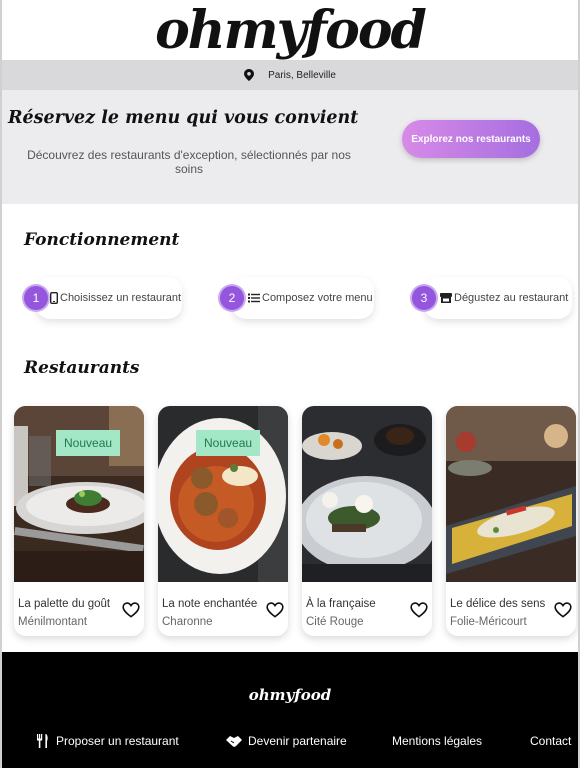 The width and height of the screenshot is (580, 768). Describe the element at coordinates (498, 604) in the screenshot. I see `restaurant-name: Le délice des sens` at that location.